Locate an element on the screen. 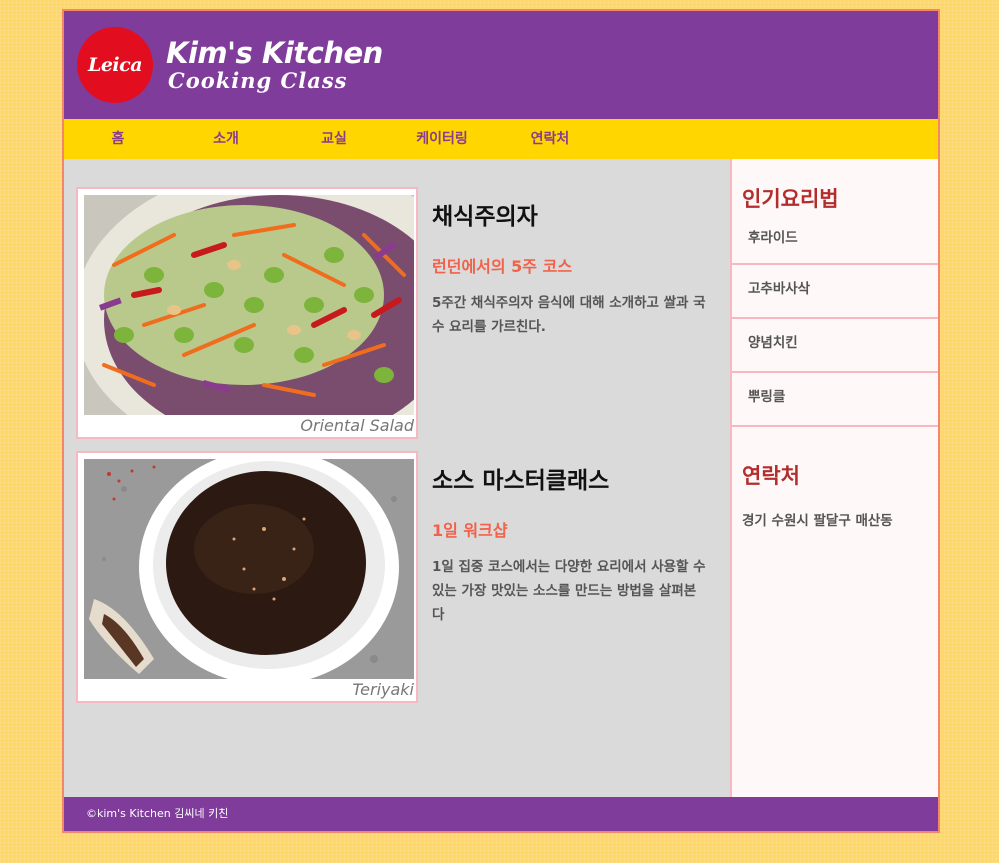  teriyaki-image is located at coordinates (249, 569).